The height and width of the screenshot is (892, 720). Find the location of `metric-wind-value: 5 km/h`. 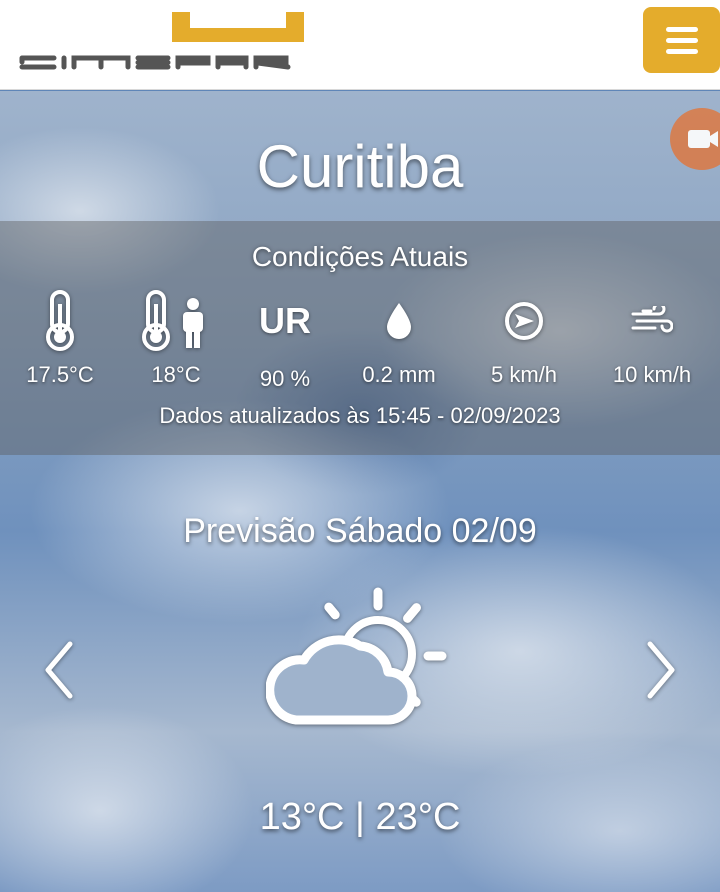

metric-wind-value: 5 km/h is located at coordinates (524, 374).